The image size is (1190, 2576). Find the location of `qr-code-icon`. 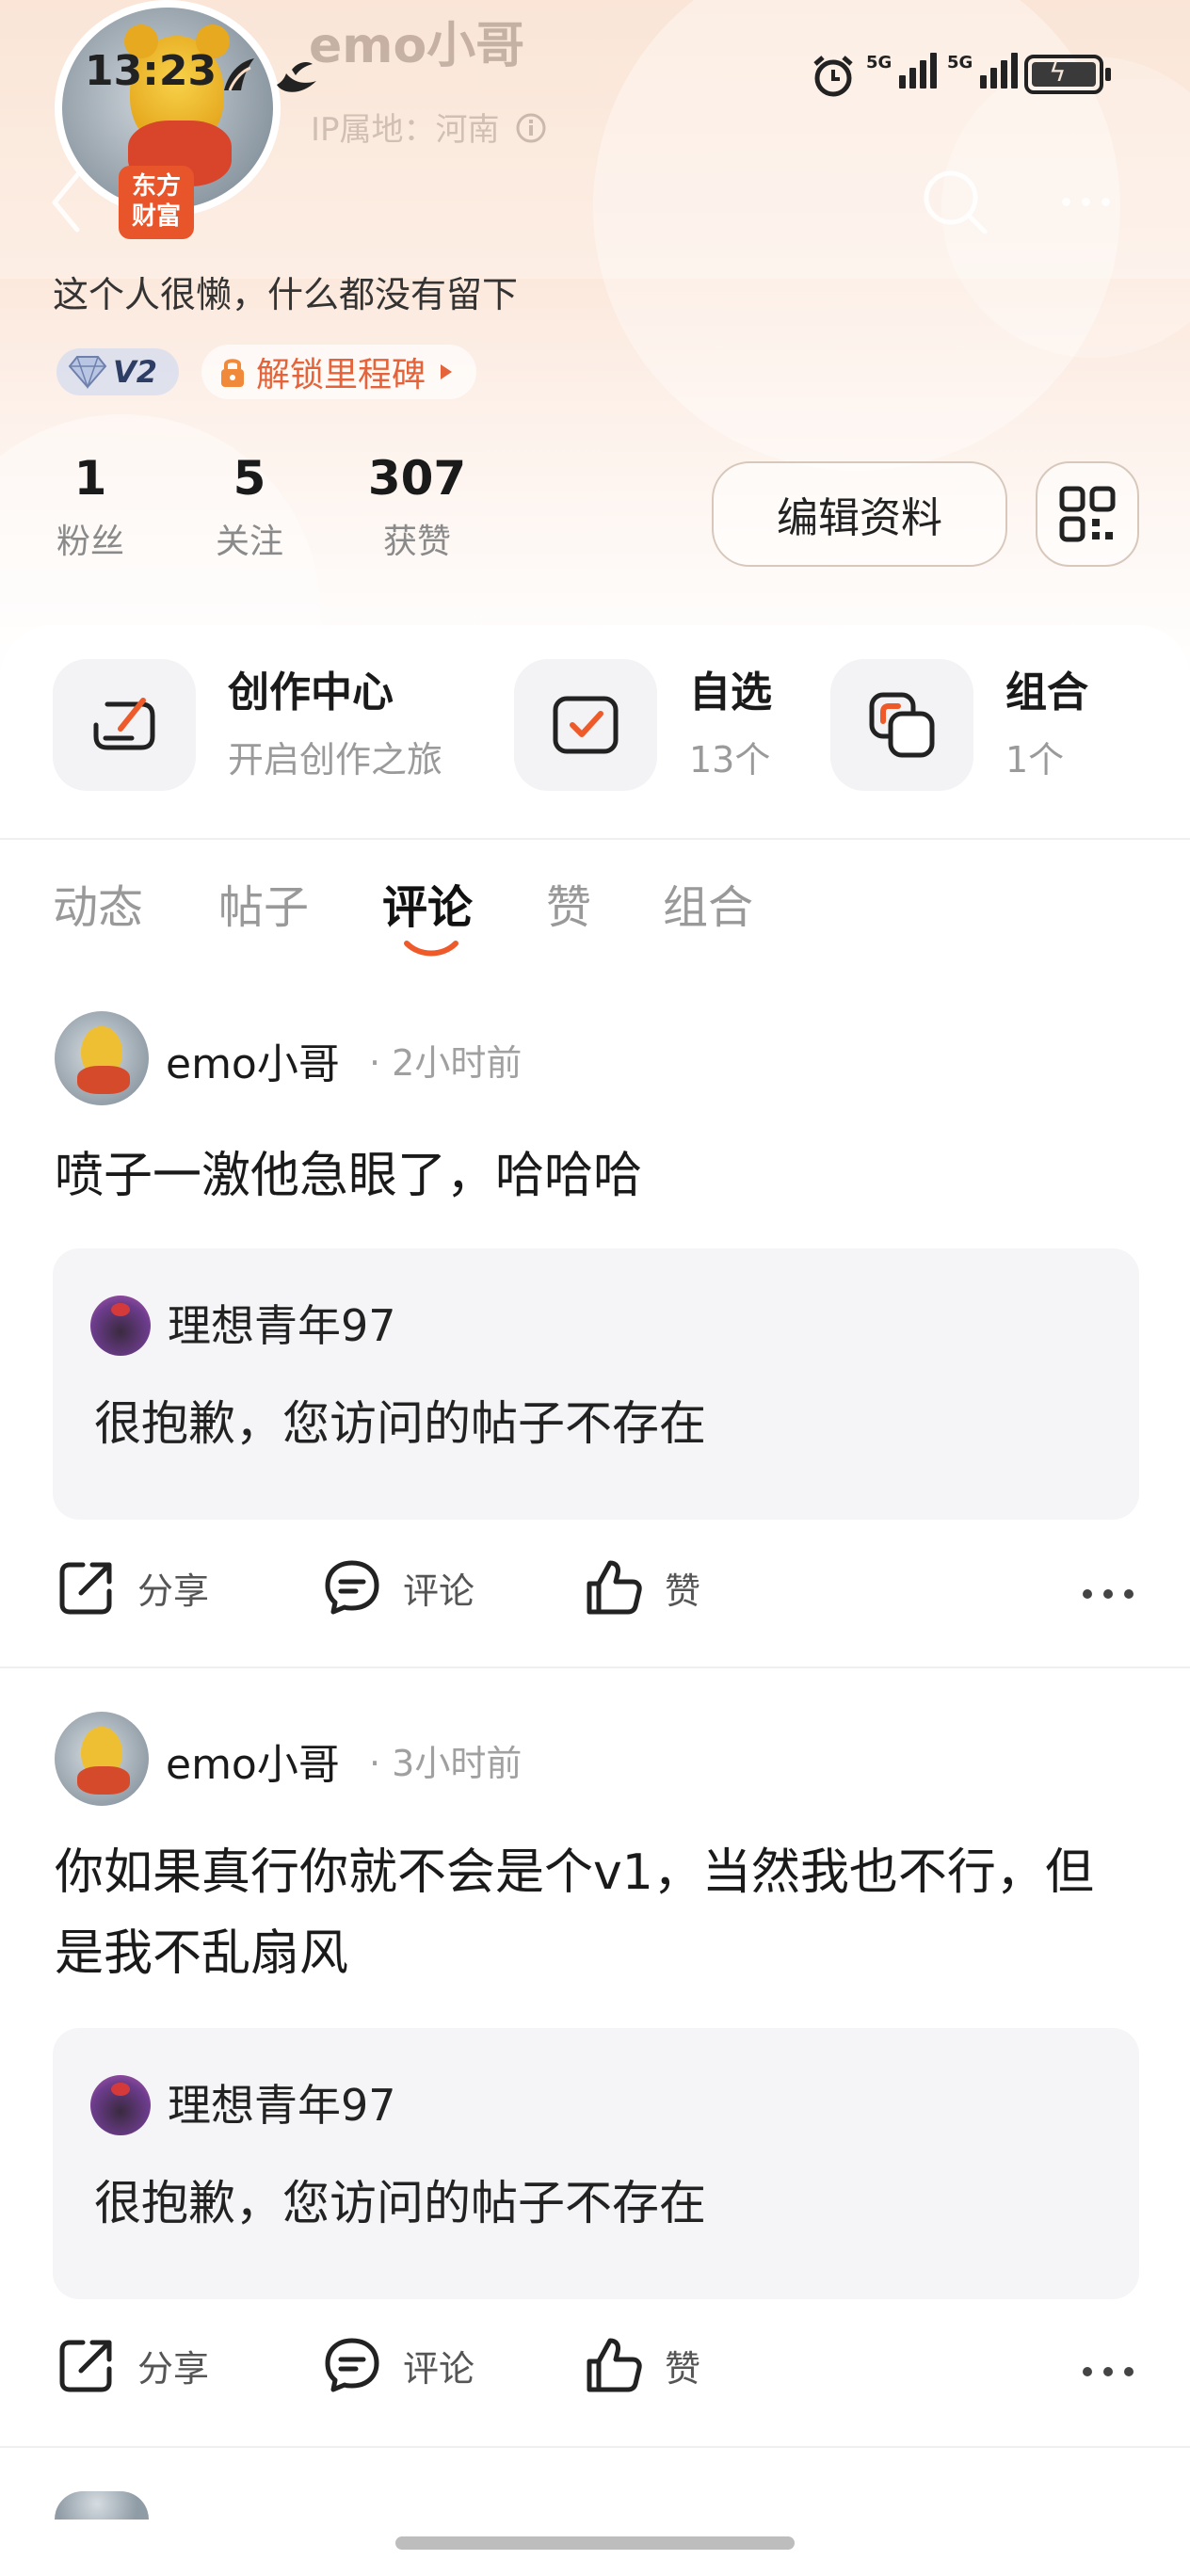

qr-code-icon is located at coordinates (1087, 514).